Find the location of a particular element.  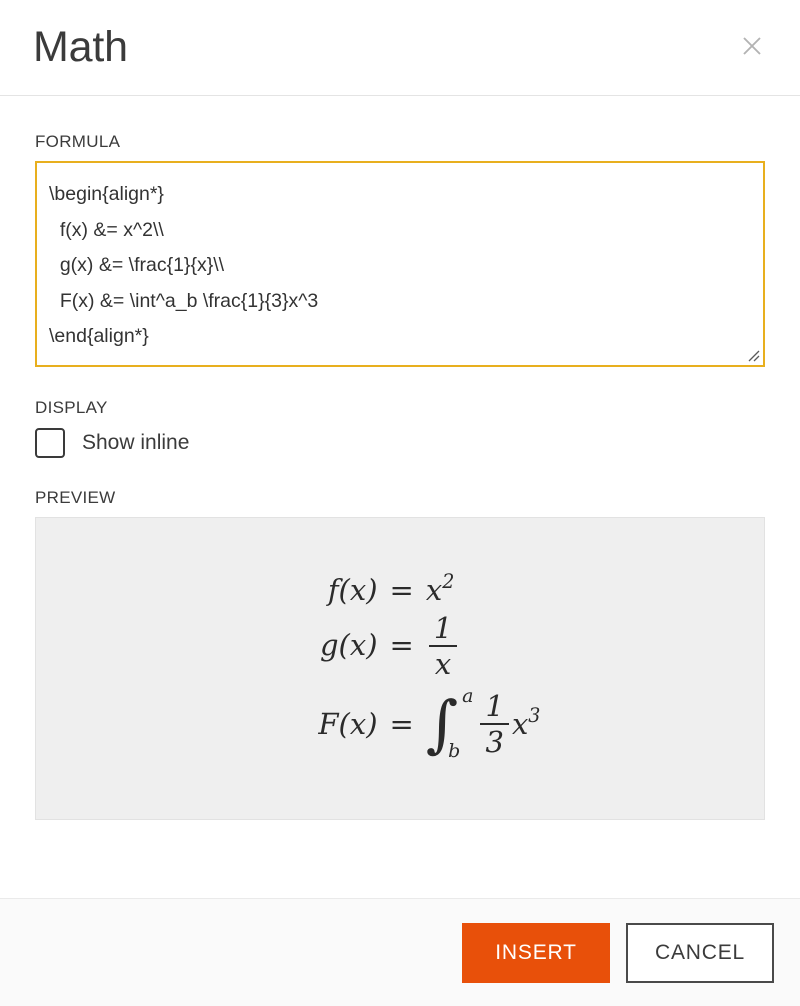

preview-label: PREVIEW is located at coordinates (75, 497).